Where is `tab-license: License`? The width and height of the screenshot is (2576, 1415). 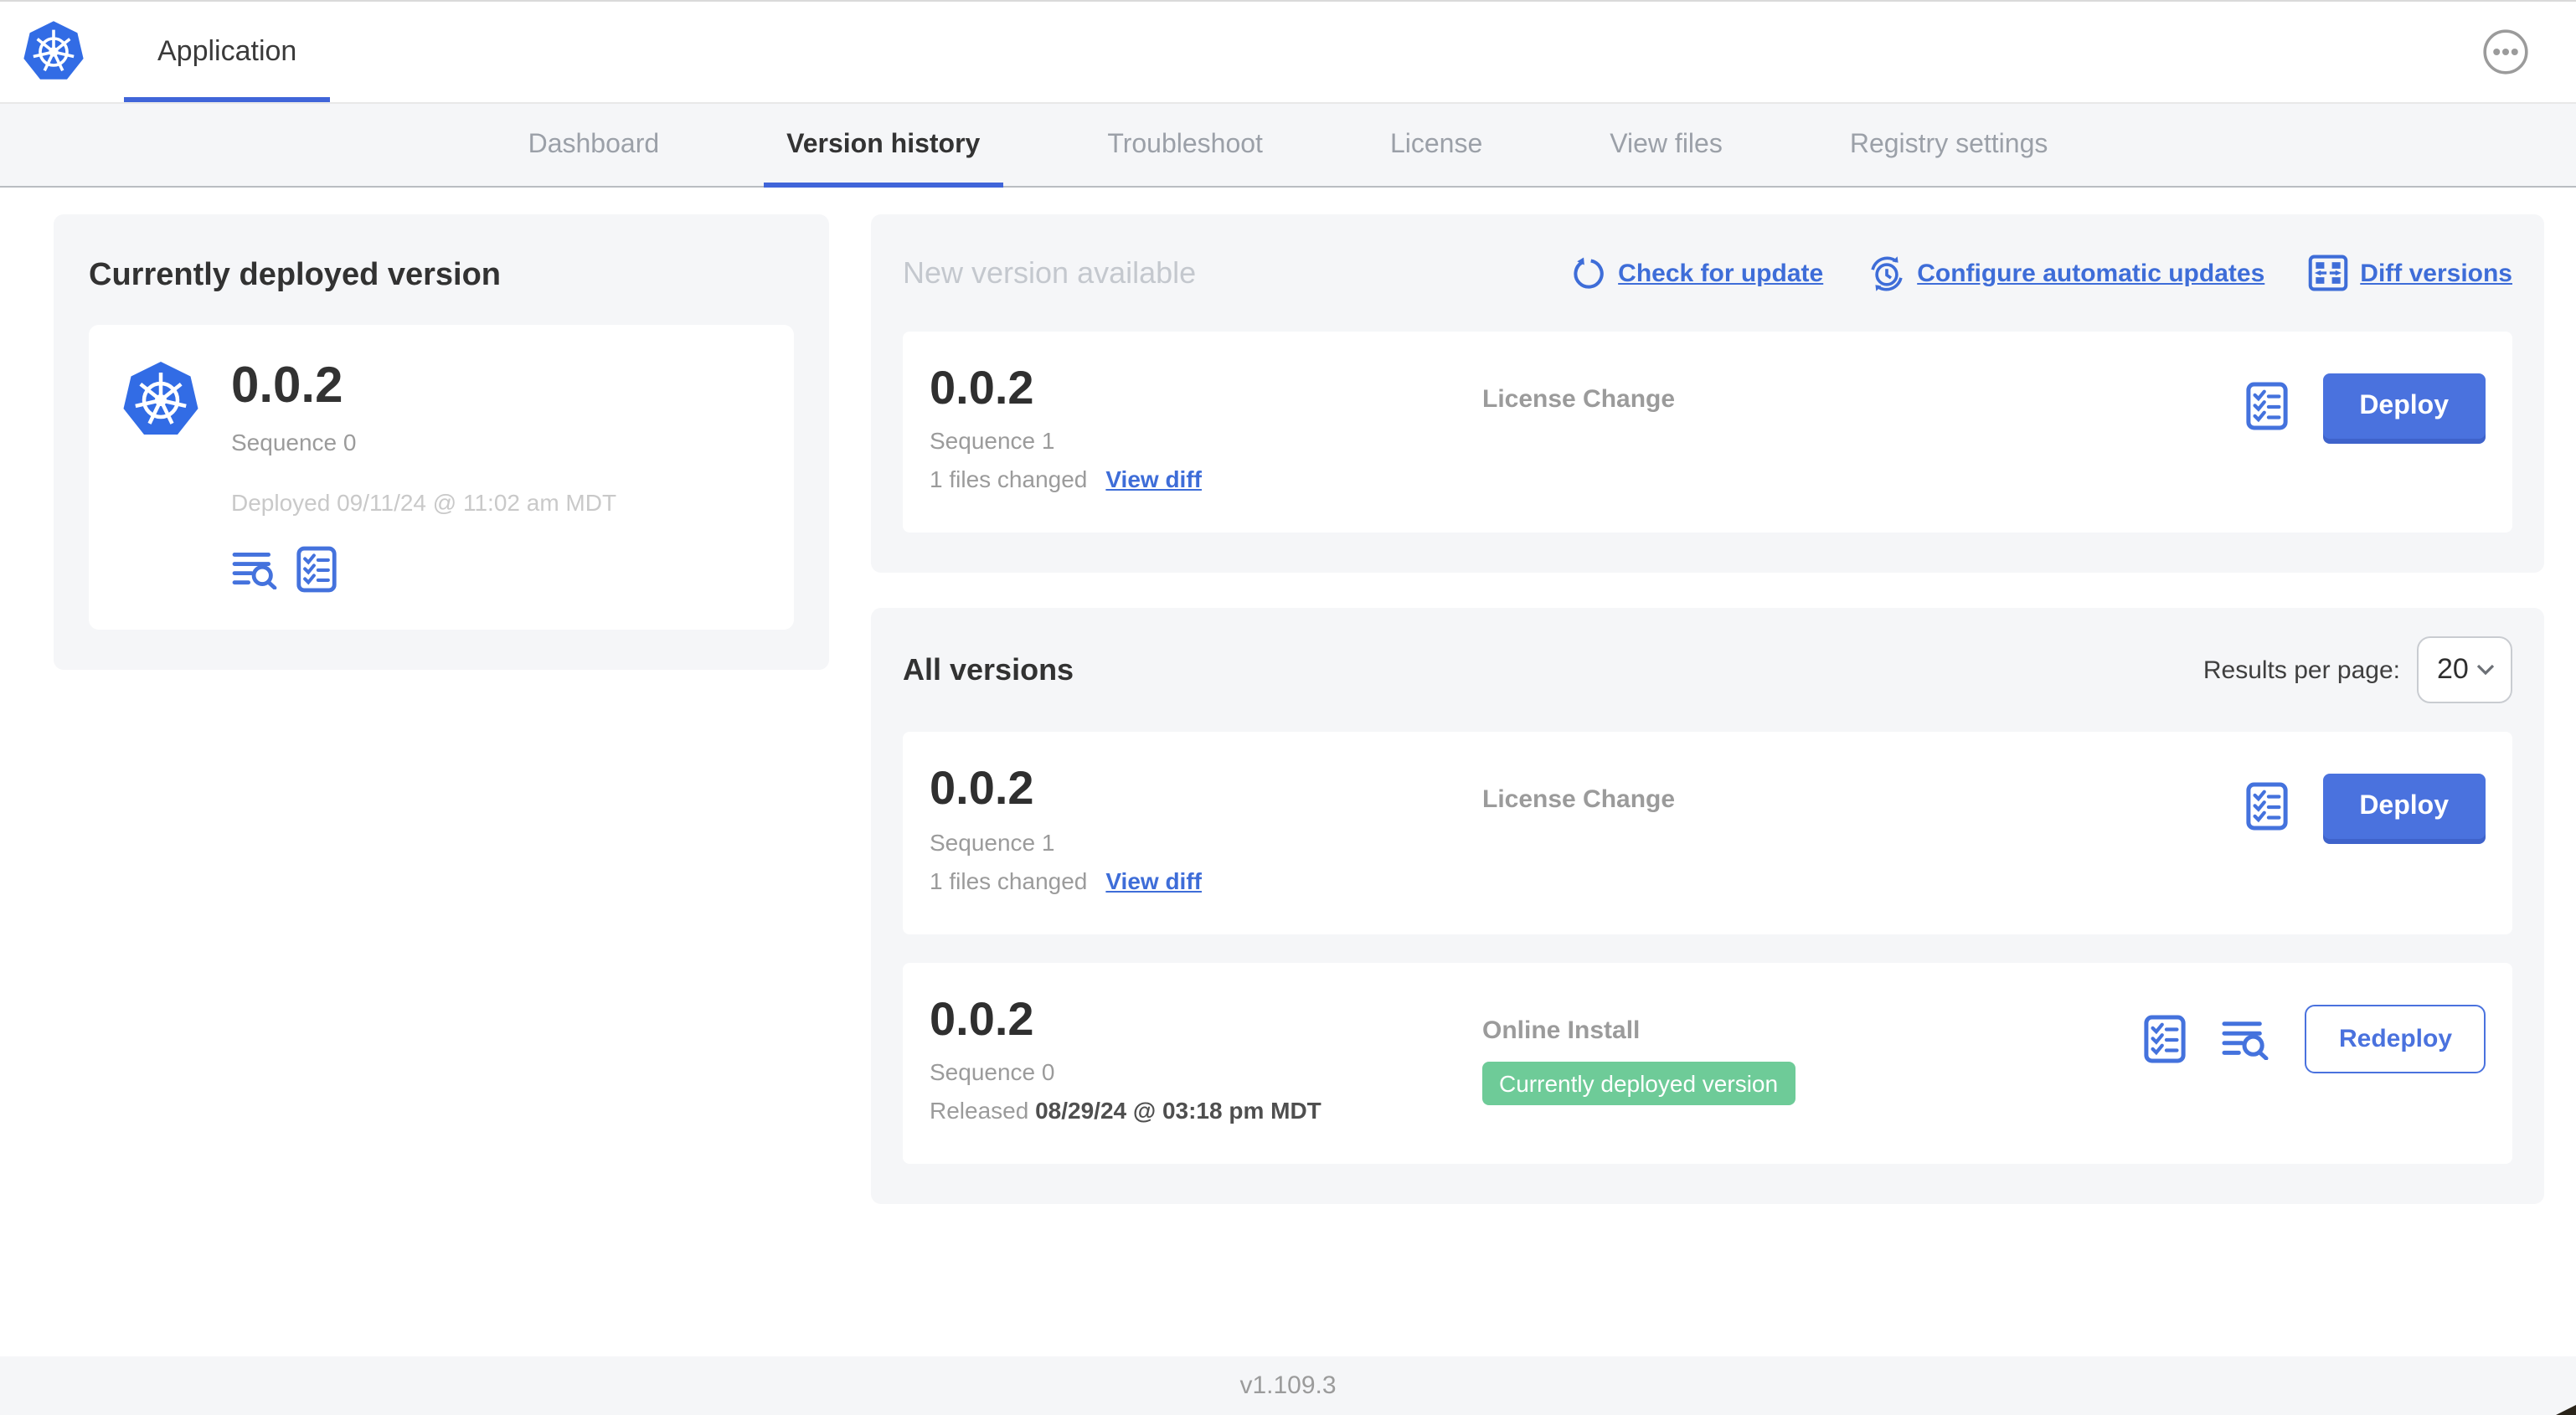 tab-license: License is located at coordinates (1436, 145).